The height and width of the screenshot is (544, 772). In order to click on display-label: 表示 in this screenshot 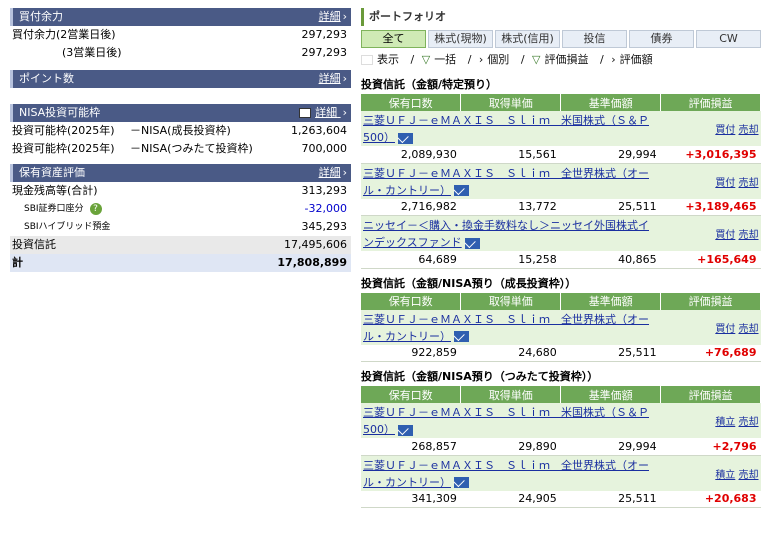, I will do `click(382, 59)`.